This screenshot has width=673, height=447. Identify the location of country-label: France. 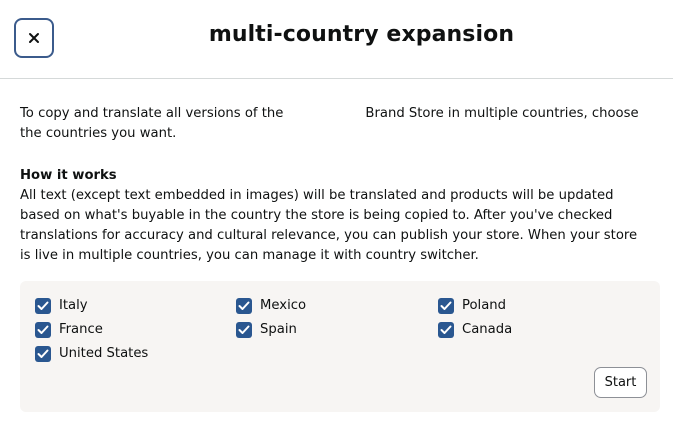
(81, 329).